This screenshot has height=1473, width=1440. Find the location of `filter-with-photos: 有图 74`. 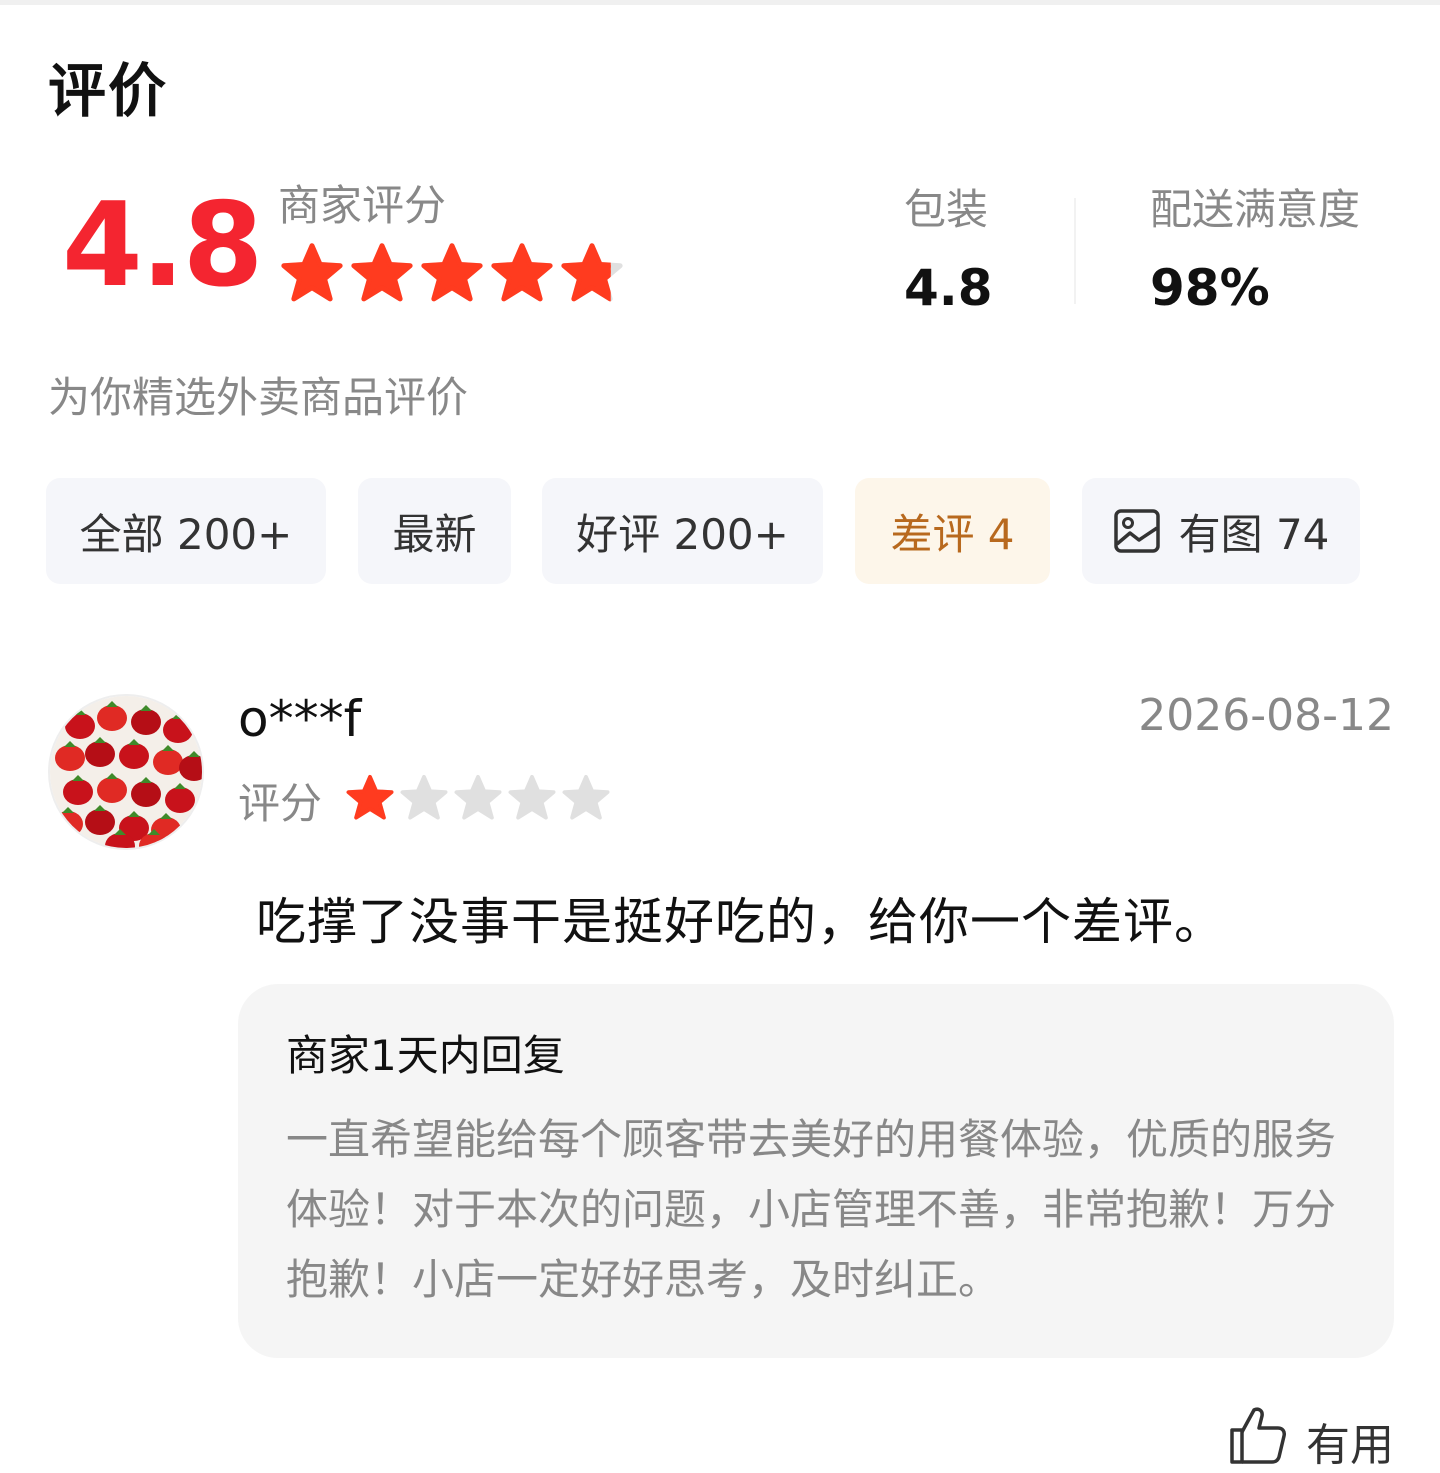

filter-with-photos: 有图 74 is located at coordinates (1221, 531).